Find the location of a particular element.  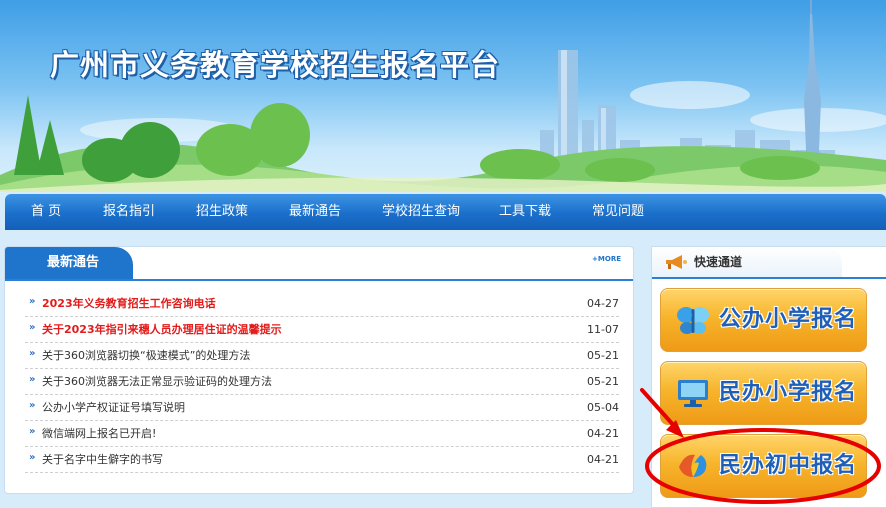

nav-registration-guide: 报名指引 is located at coordinates (129, 212).